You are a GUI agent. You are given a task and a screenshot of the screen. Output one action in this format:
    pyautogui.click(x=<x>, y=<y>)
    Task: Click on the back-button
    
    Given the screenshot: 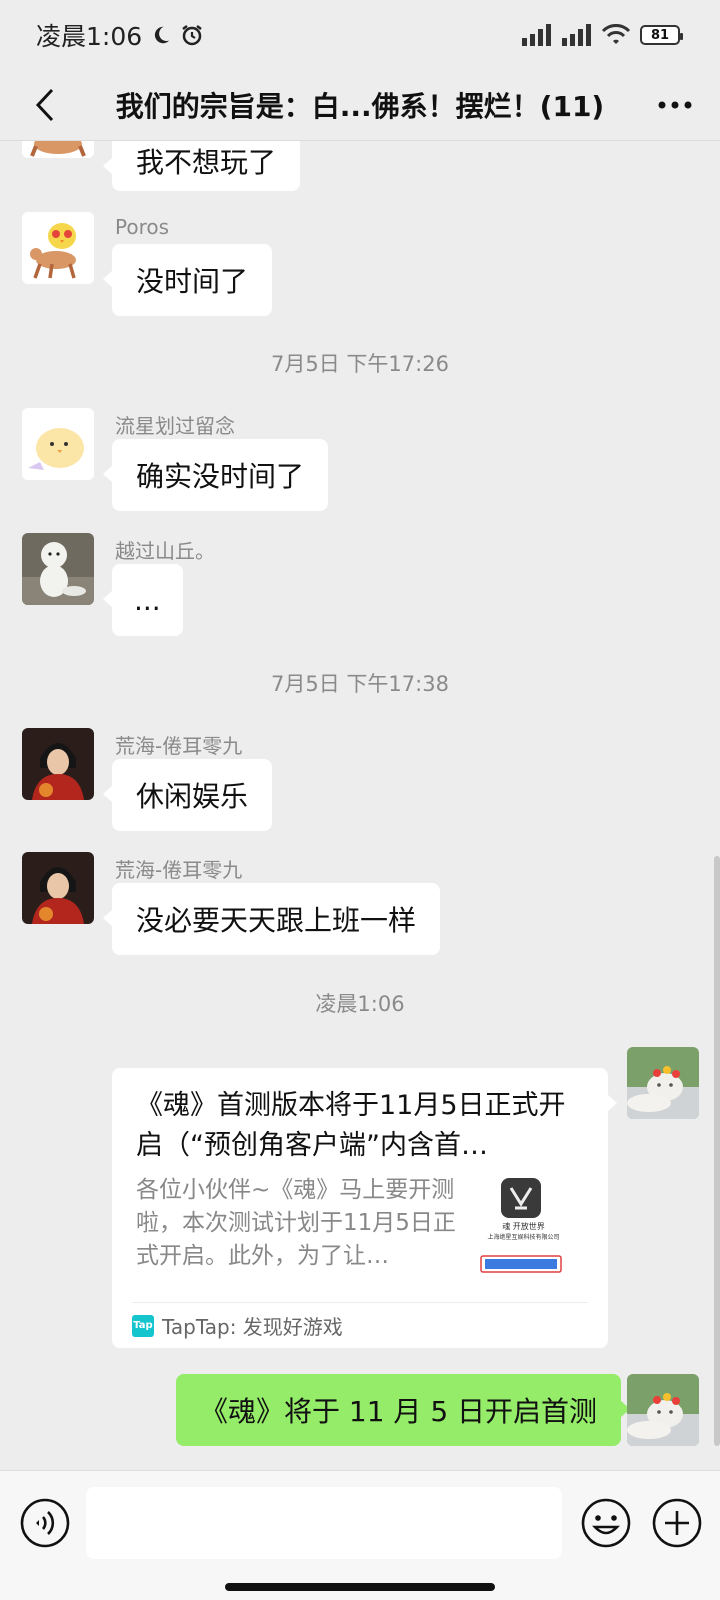 What is the action you would take?
    pyautogui.click(x=45, y=105)
    